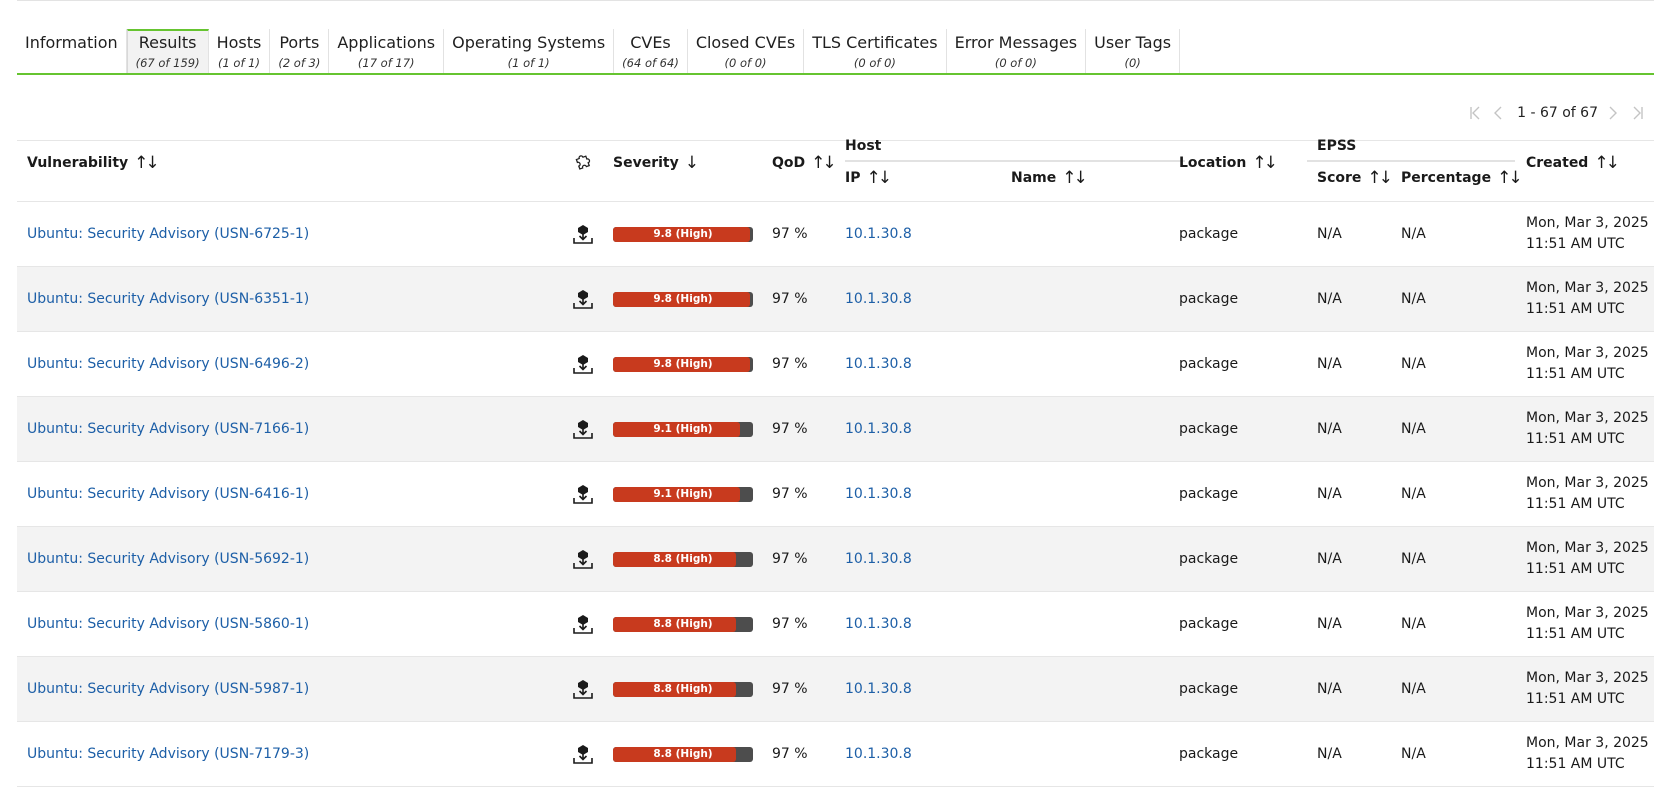  What do you see at coordinates (1049, 178) in the screenshot?
I see `col-name: Name ↑↓` at bounding box center [1049, 178].